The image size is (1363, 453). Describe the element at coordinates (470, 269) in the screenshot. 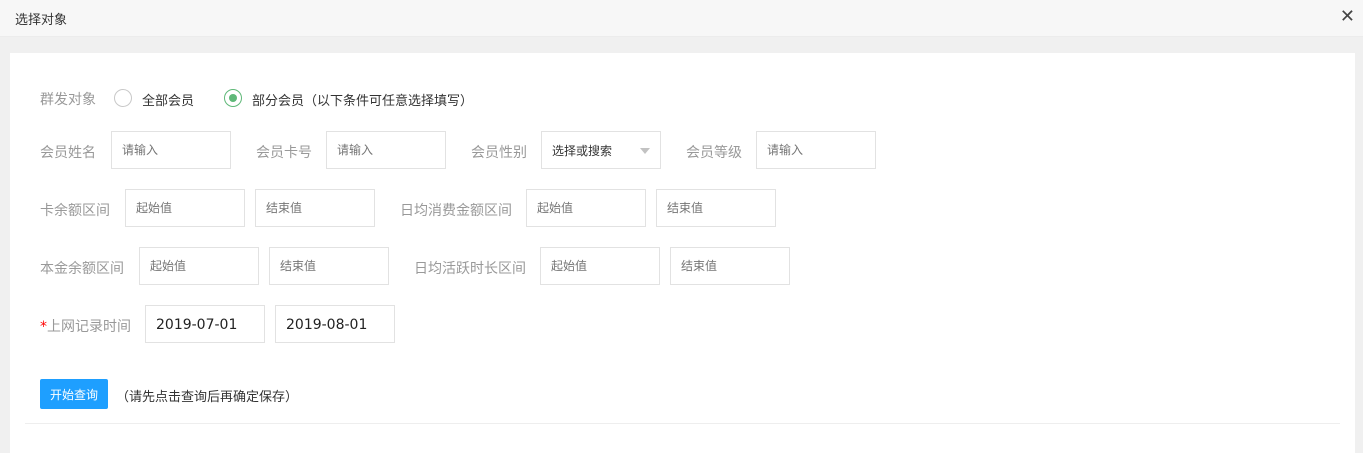

I see `daily-active-label: 日均活跃时长区间` at that location.